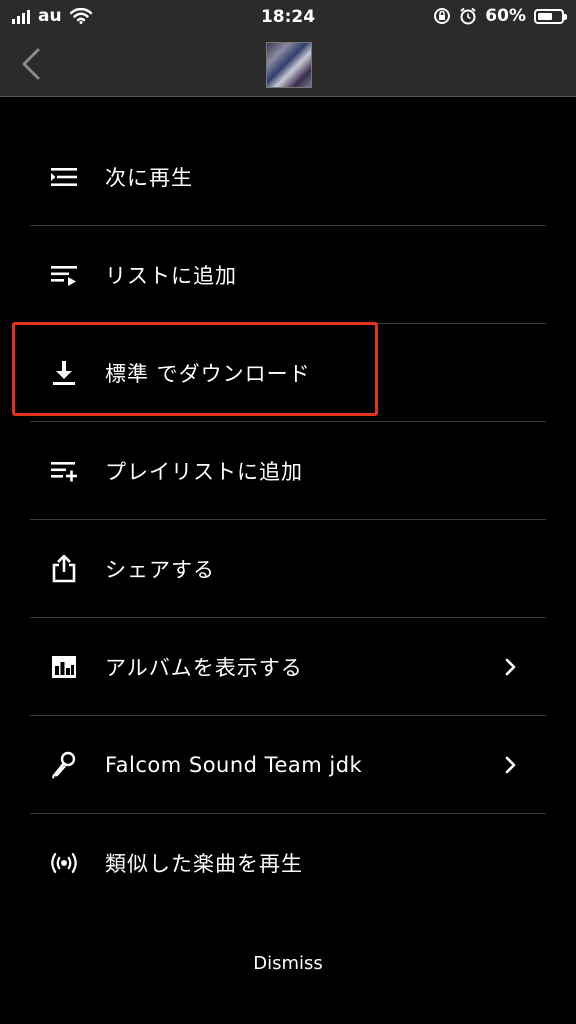  What do you see at coordinates (64, 863) in the screenshot?
I see `radio-icon` at bounding box center [64, 863].